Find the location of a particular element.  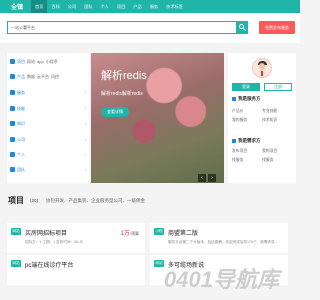

category-row-company: 公司 › is located at coordinates (49, 140).